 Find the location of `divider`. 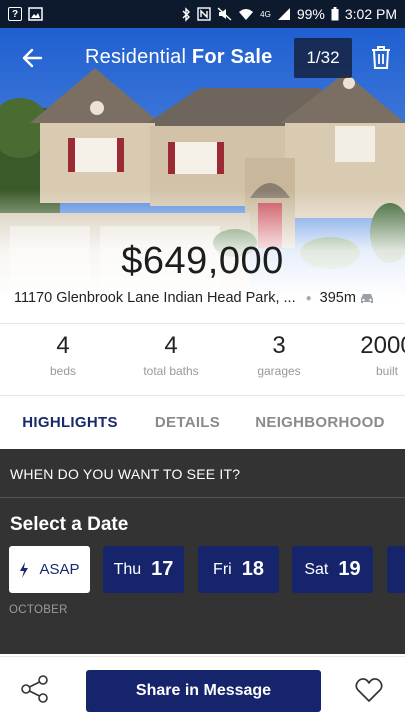

divider is located at coordinates (202, 323).